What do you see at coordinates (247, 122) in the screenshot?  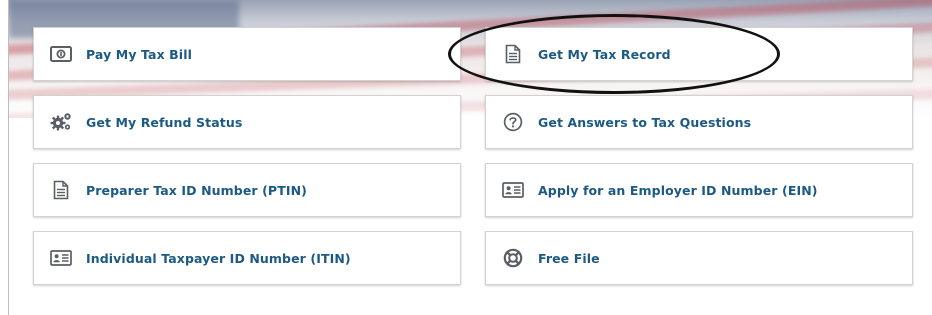 I see `get-my-refund-status-button: Get My Refund Status` at bounding box center [247, 122].